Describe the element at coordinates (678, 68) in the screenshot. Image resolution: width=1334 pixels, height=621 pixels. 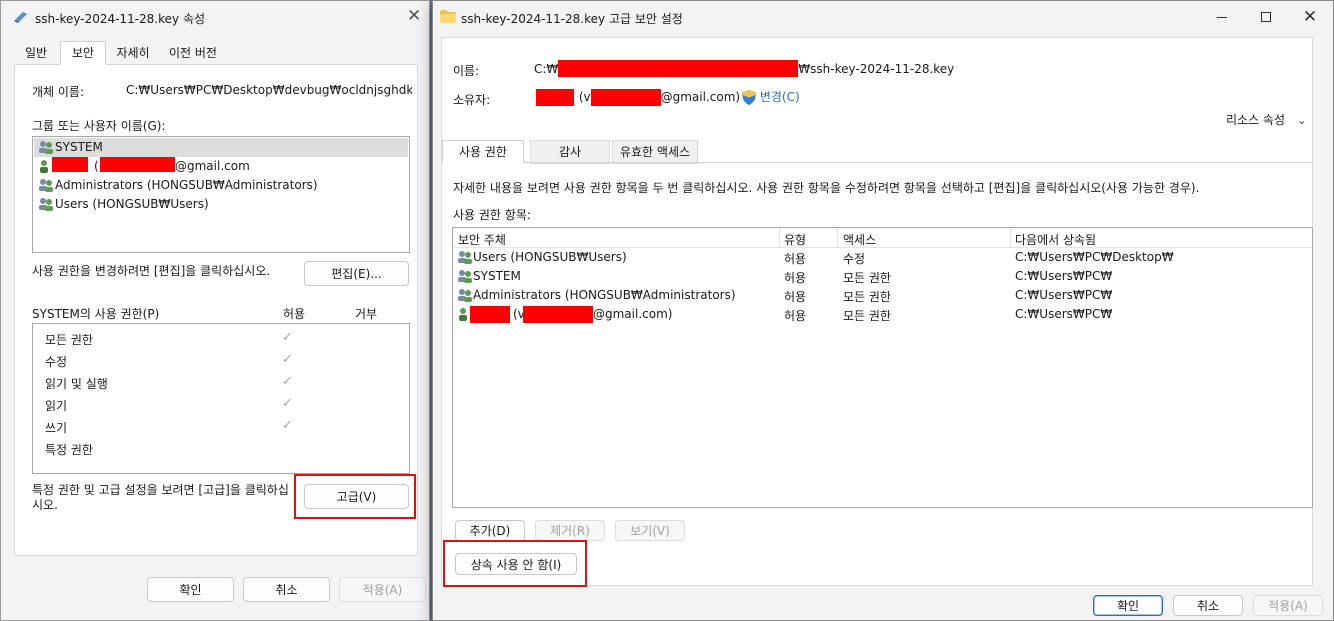
I see `redacted-path` at that location.